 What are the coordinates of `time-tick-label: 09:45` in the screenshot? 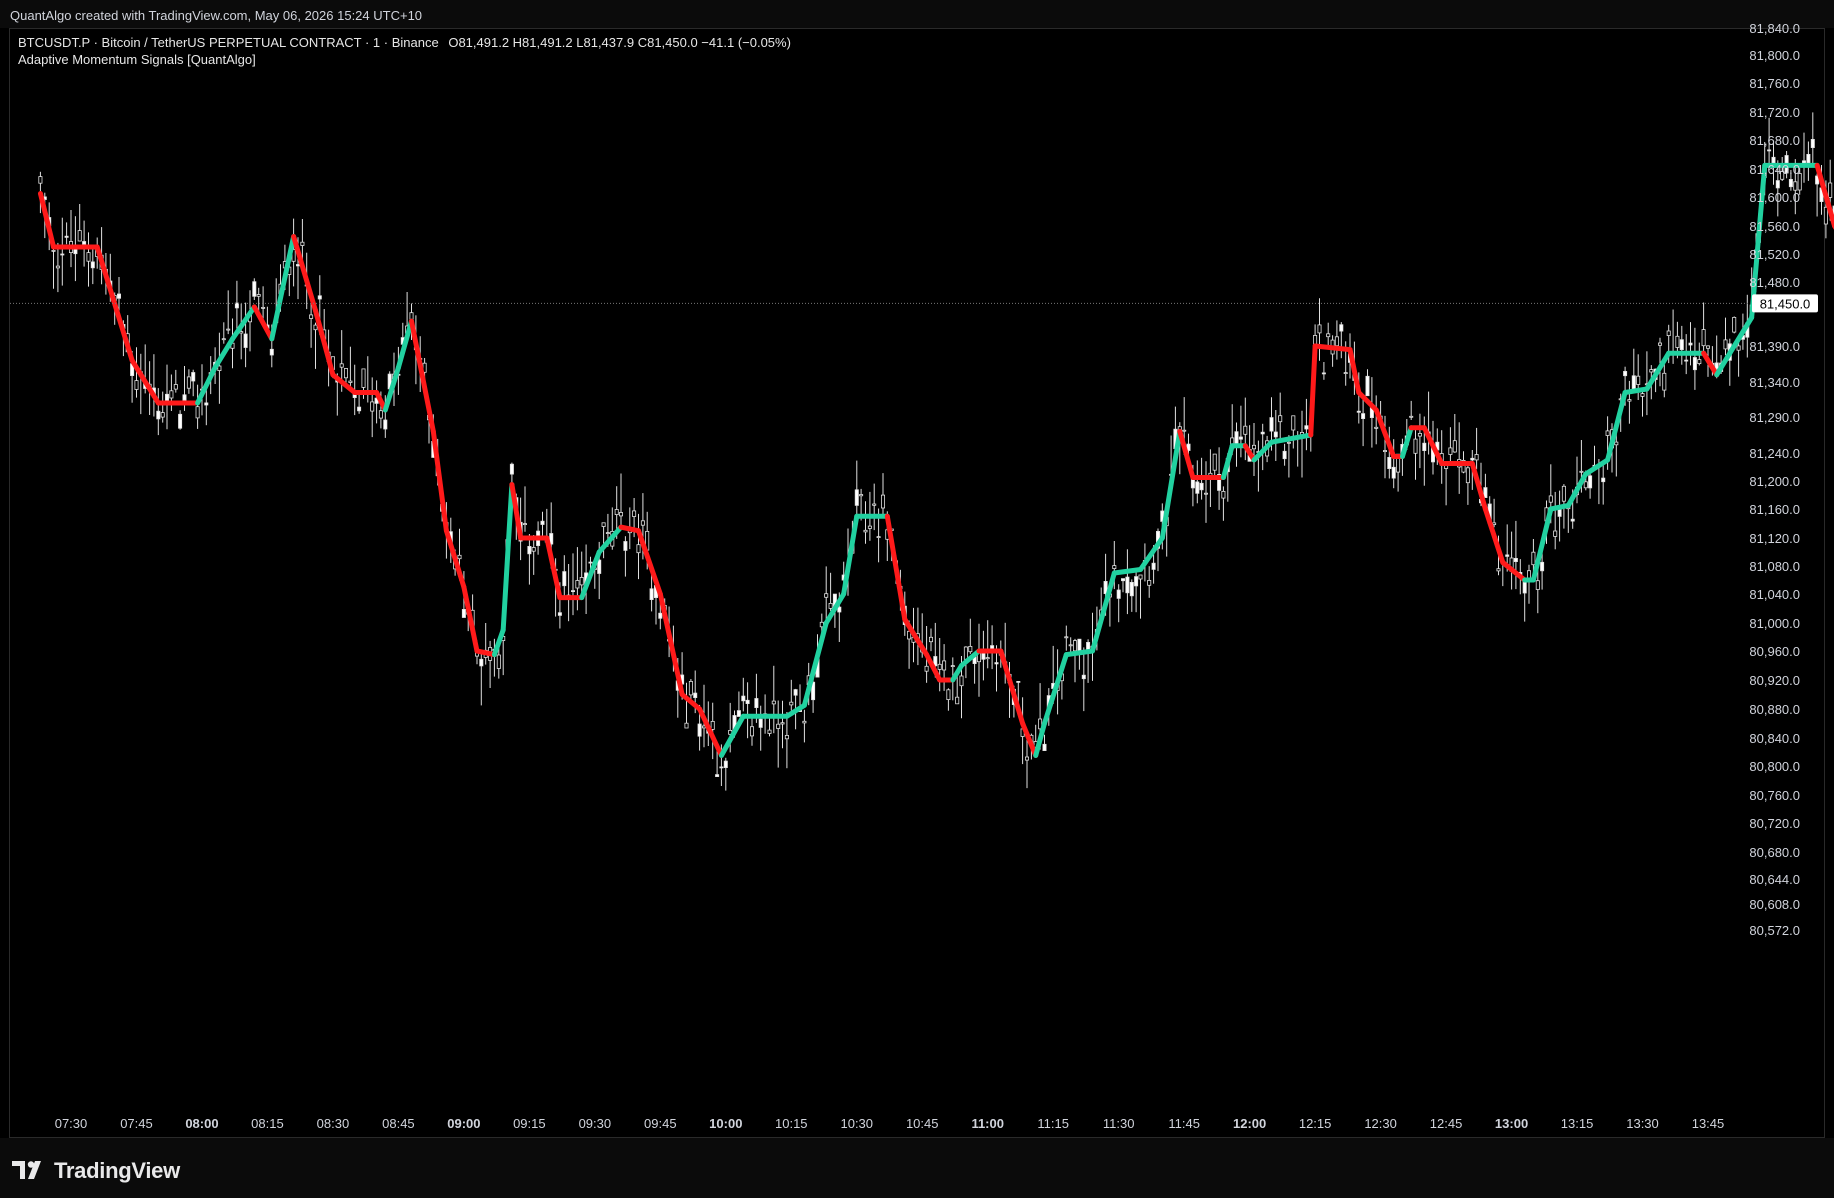 It's located at (660, 1123).